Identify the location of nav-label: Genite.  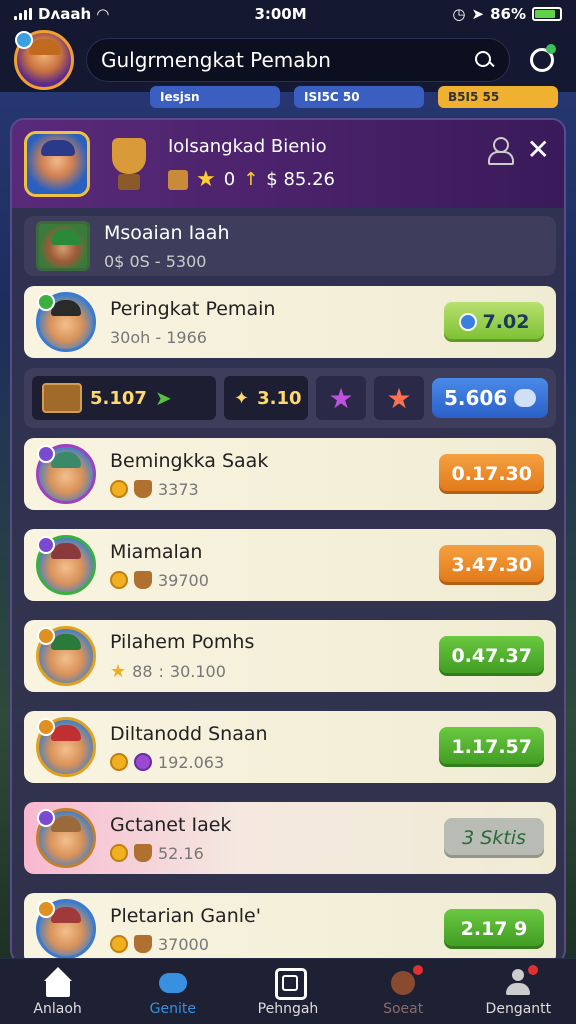
(172, 1008).